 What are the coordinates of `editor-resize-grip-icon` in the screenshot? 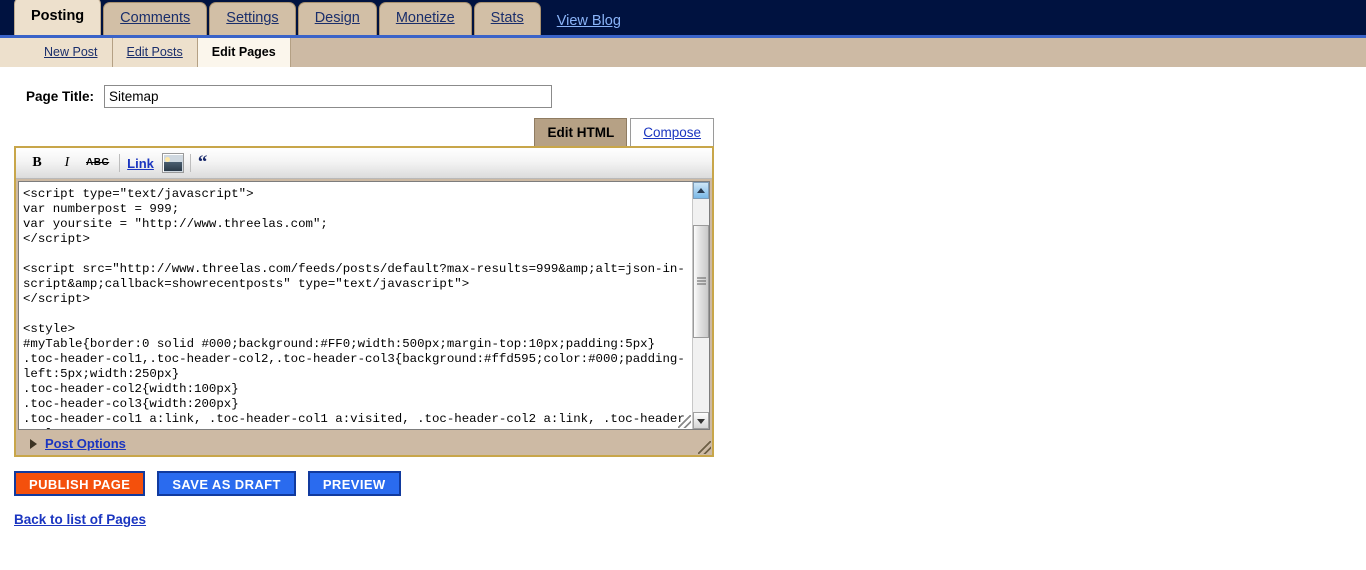 It's located at (704, 447).